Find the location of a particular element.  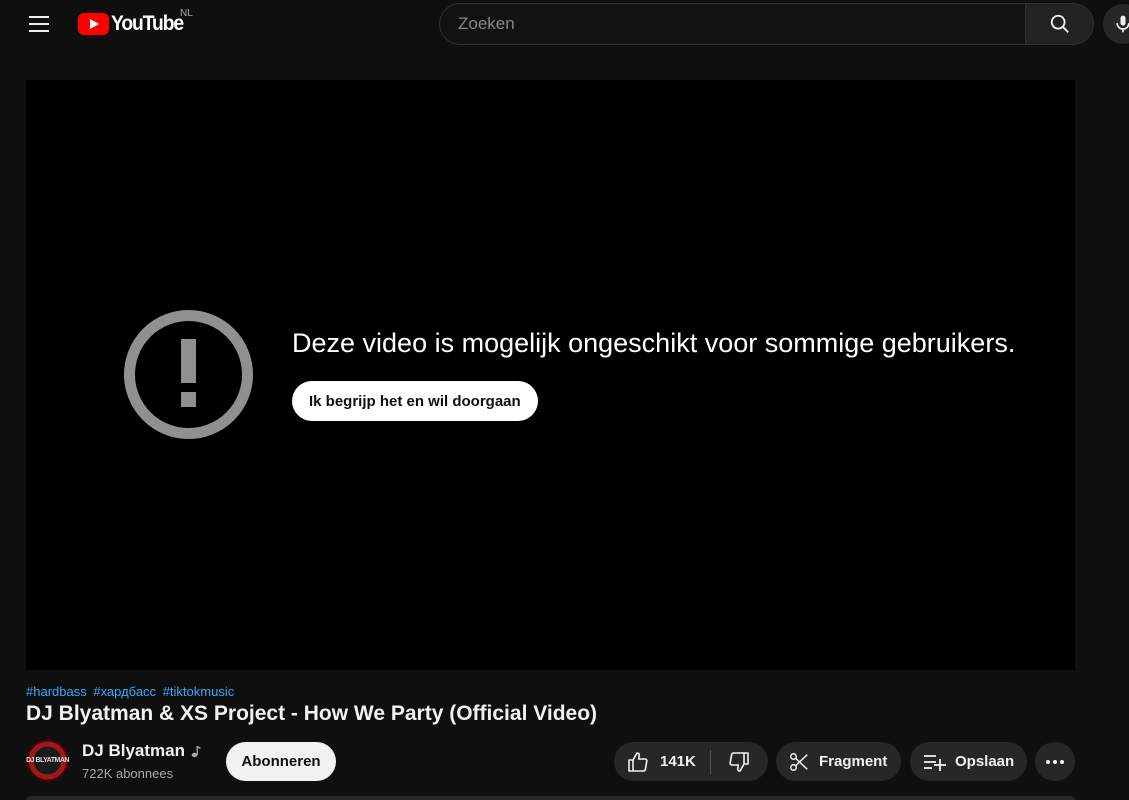

scissors-icon is located at coordinates (799, 761).